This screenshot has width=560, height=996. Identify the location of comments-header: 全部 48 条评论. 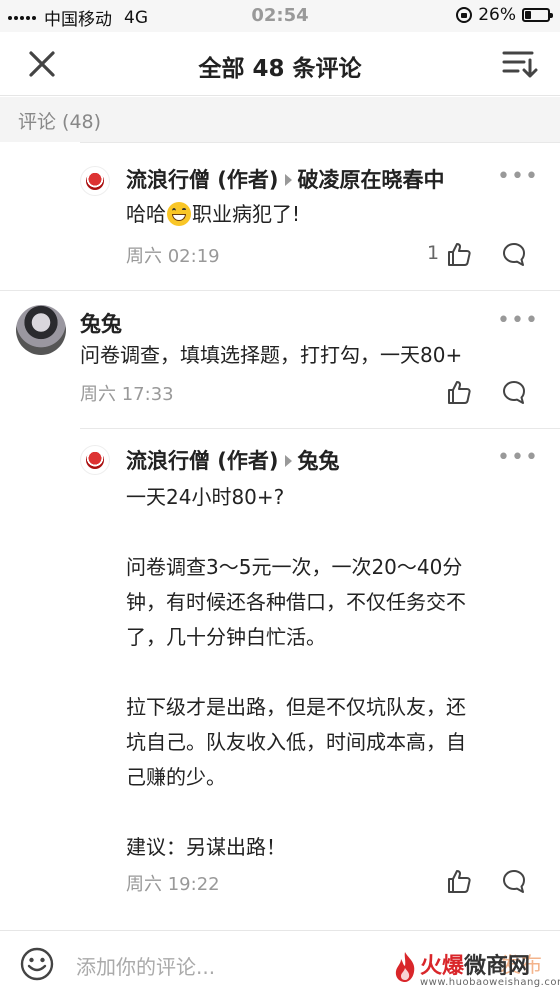
(280, 64).